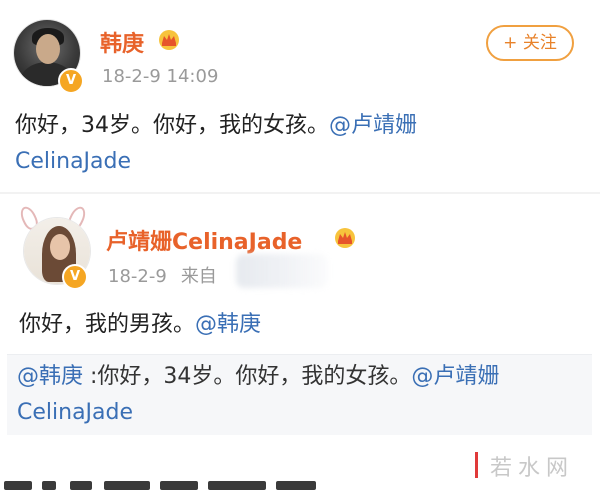  Describe the element at coordinates (476, 465) in the screenshot. I see `red-mark` at that location.